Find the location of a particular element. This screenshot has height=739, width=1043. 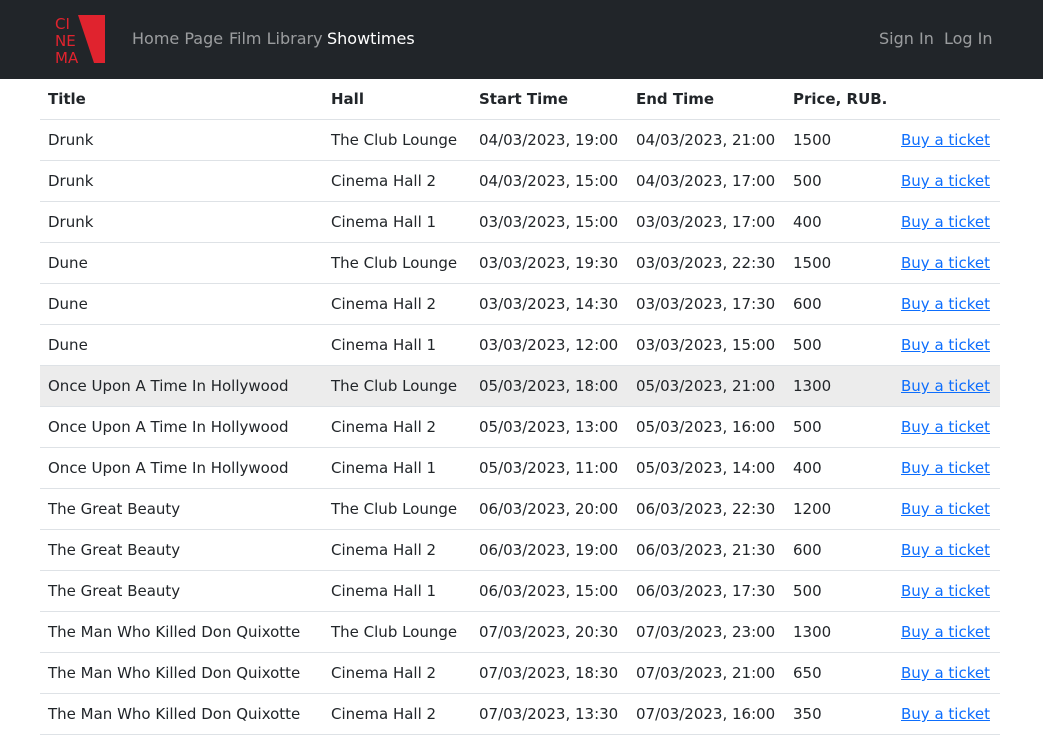

nav-sign-in: Sign In is located at coordinates (906, 39).